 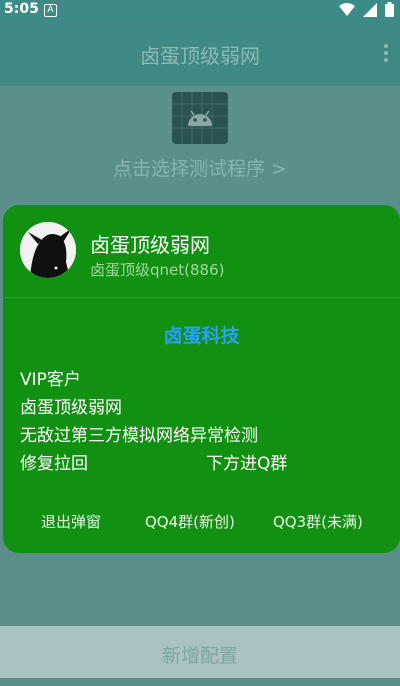 What do you see at coordinates (190, 521) in the screenshot?
I see `qq4-group-button: QQ4群(新创)` at bounding box center [190, 521].